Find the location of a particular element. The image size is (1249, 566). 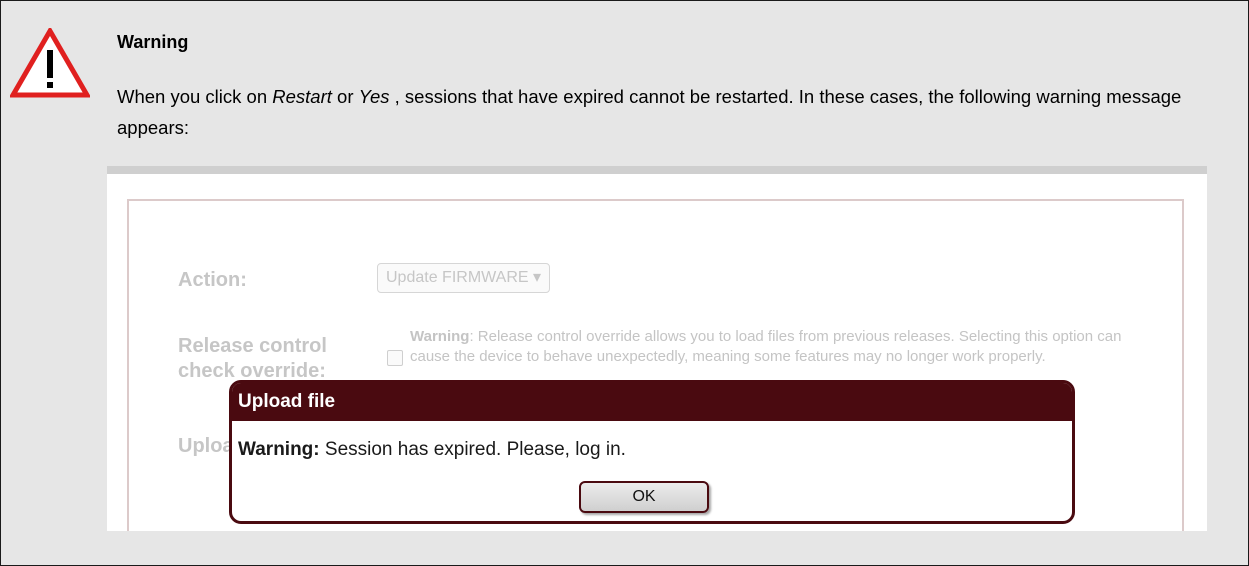

upload-label: Uploa is located at coordinates (206, 446).